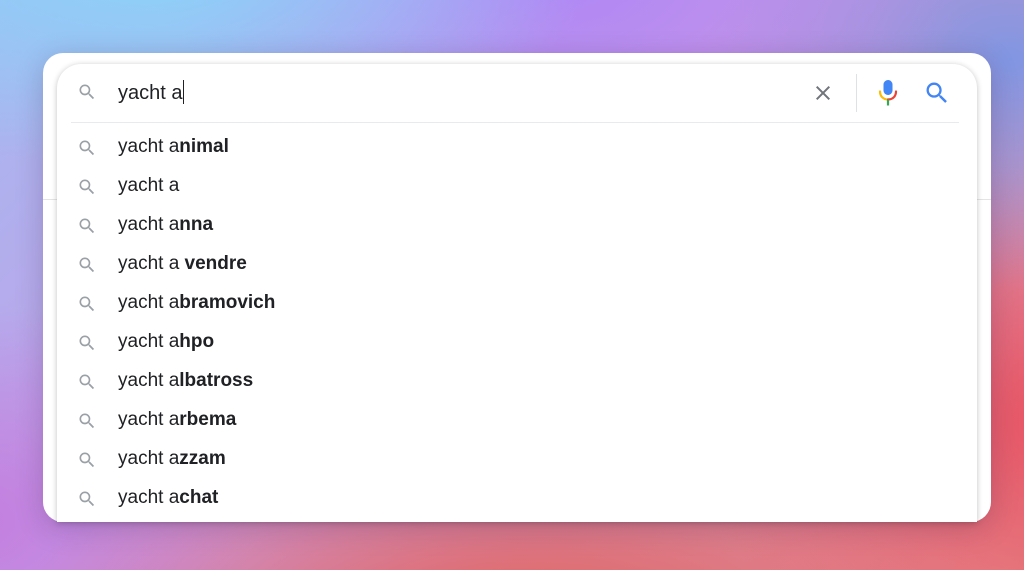 This screenshot has height=570, width=1024. Describe the element at coordinates (184, 92) in the screenshot. I see `text-caret` at that location.